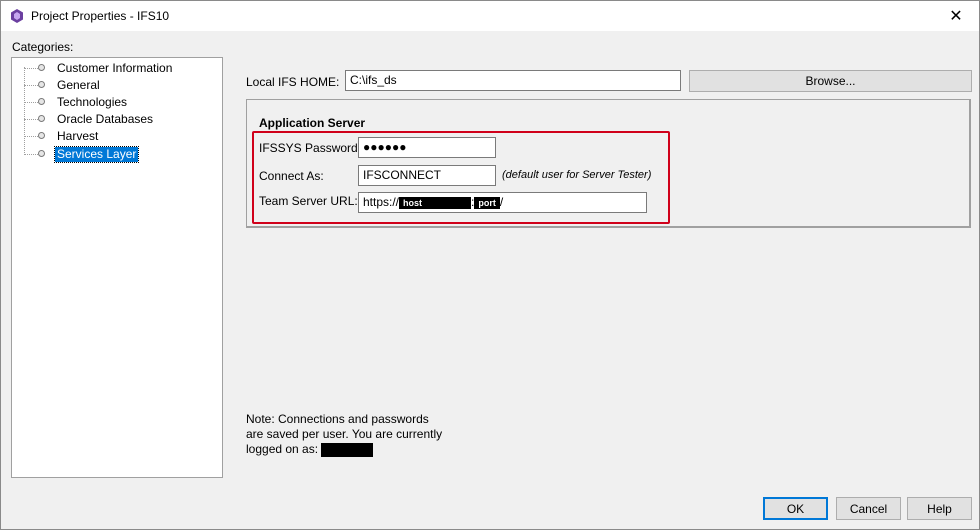  I want to click on username-redacted, so click(347, 449).